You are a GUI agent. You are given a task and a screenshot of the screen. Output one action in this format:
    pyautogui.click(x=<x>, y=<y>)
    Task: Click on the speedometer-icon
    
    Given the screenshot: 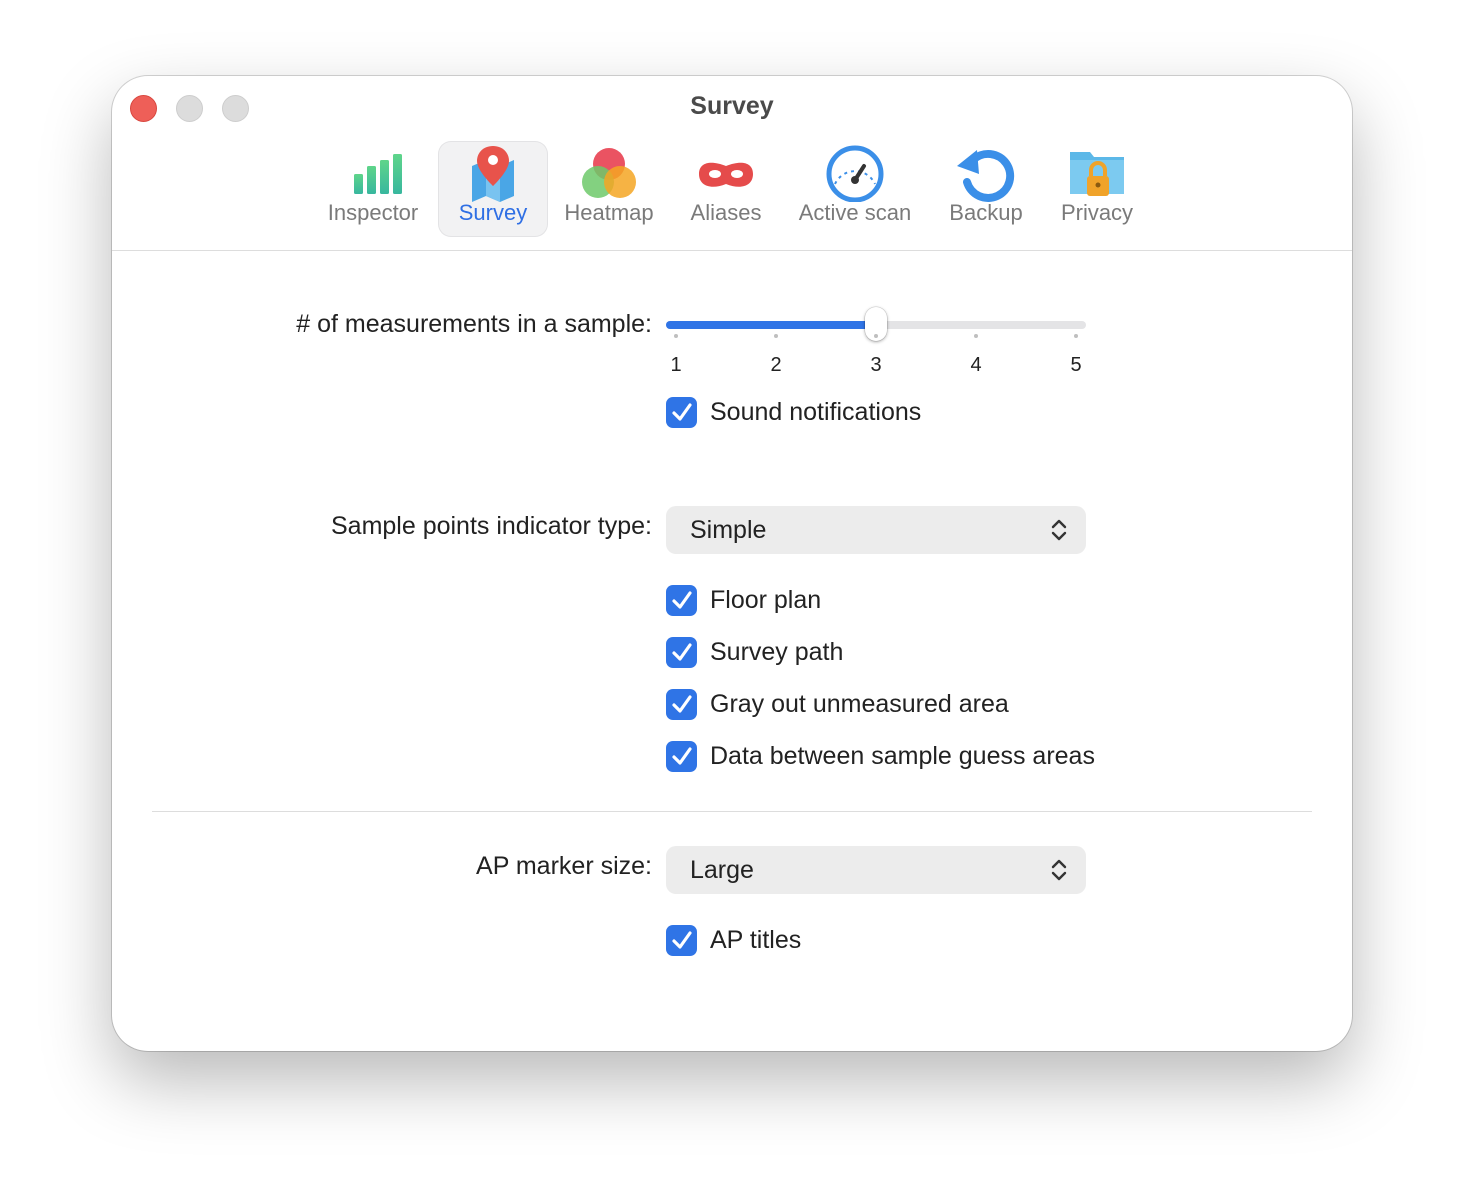 What is the action you would take?
    pyautogui.click(x=855, y=173)
    